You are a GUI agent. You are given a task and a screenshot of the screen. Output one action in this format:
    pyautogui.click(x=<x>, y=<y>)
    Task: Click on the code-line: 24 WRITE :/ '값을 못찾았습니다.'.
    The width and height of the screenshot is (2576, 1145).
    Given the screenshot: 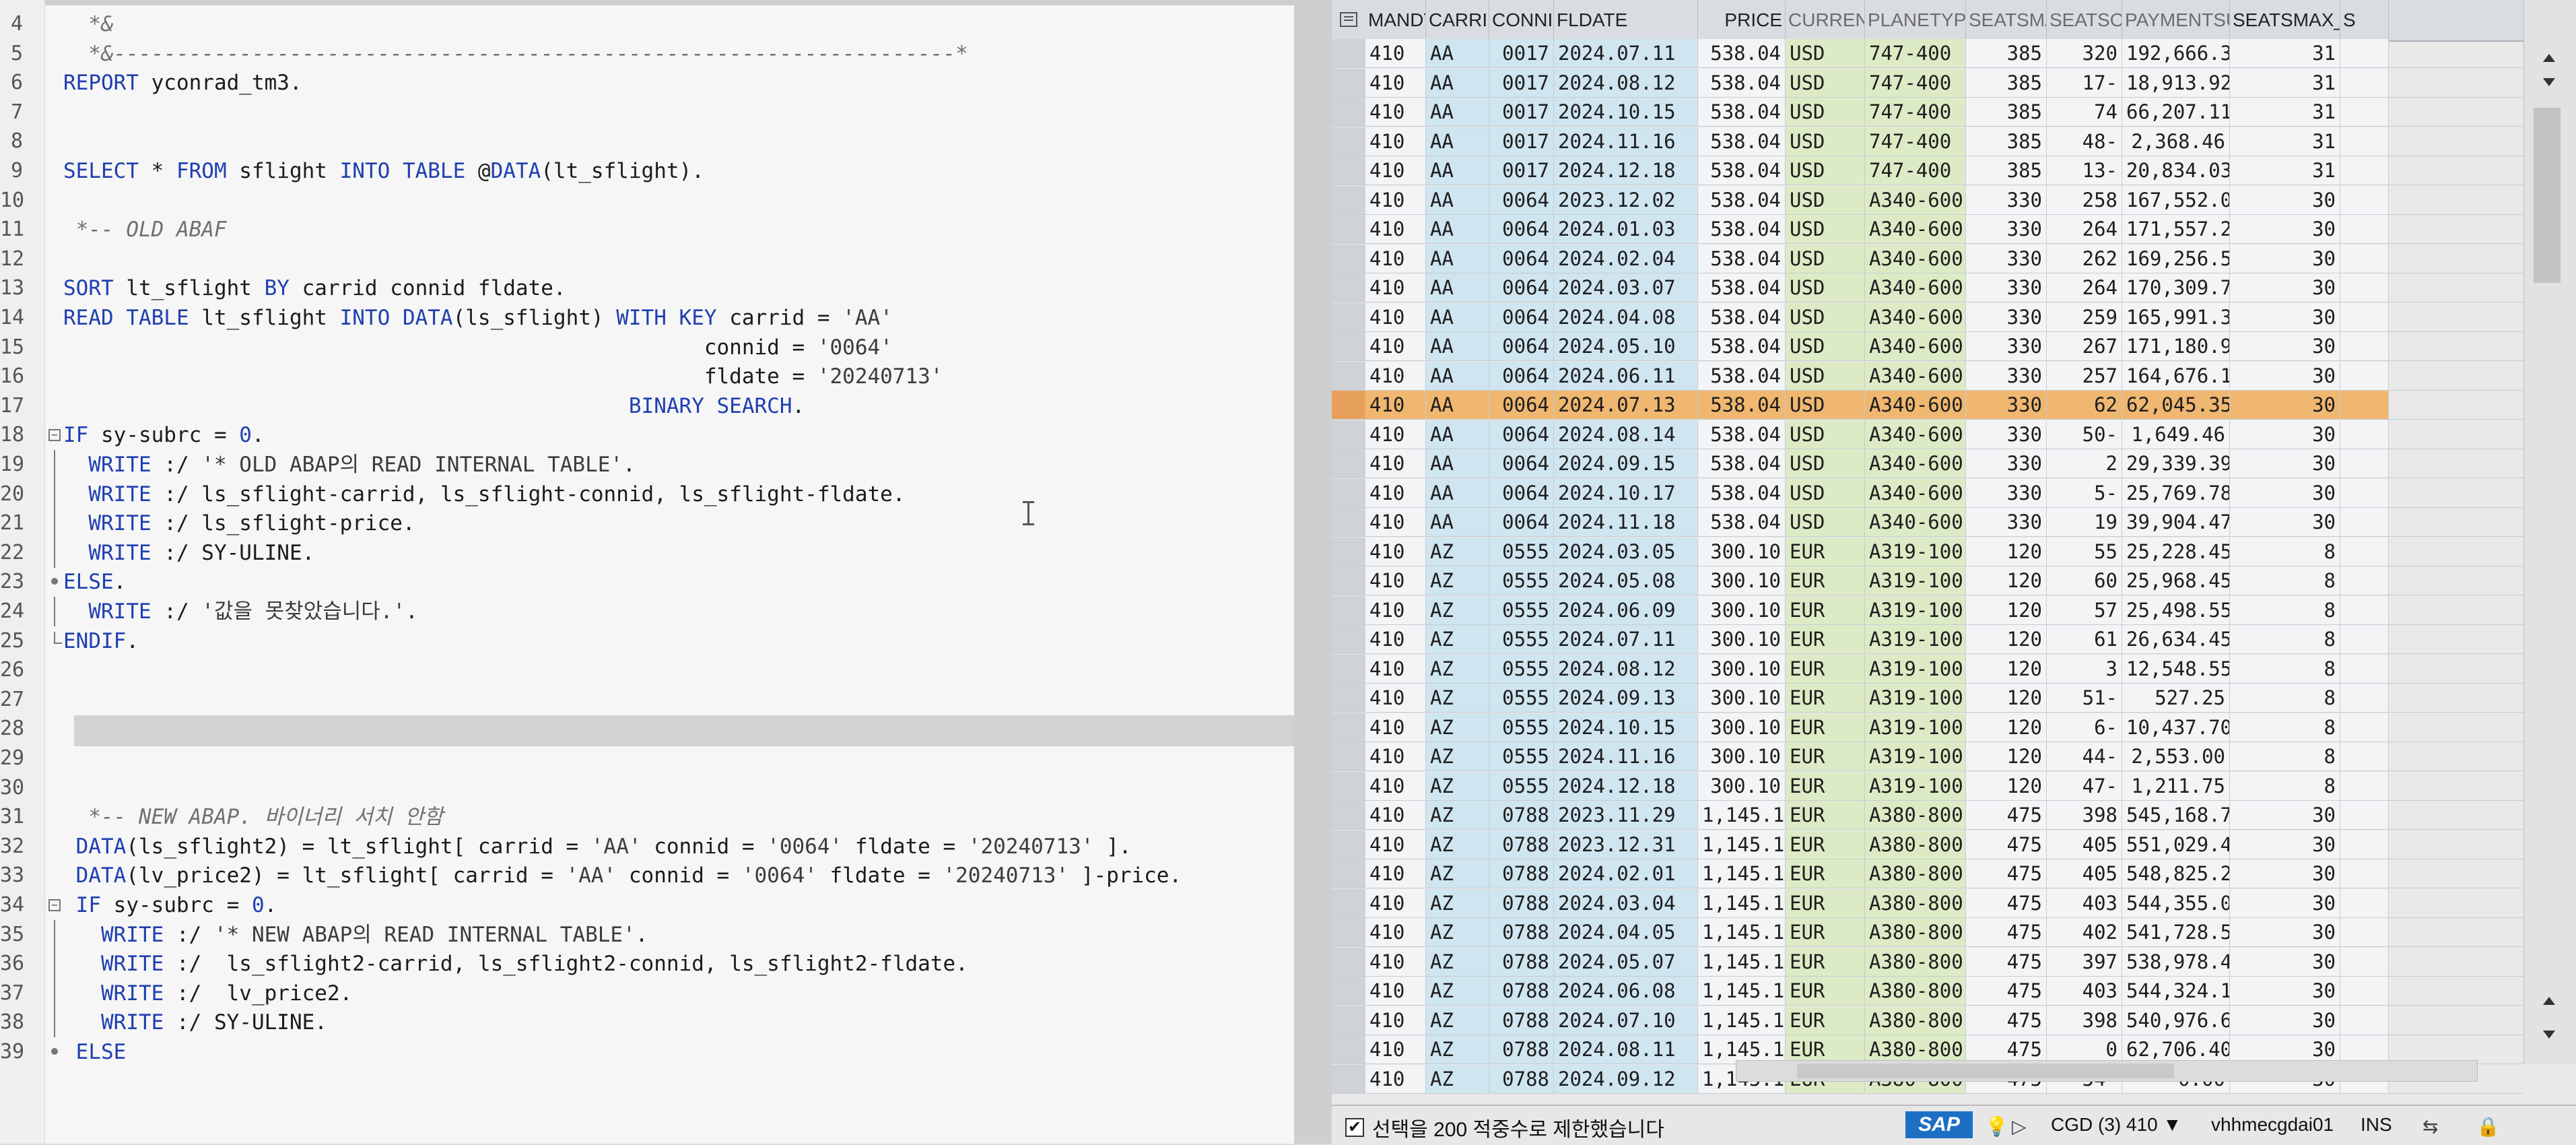 What is the action you would take?
    pyautogui.click(x=647, y=611)
    